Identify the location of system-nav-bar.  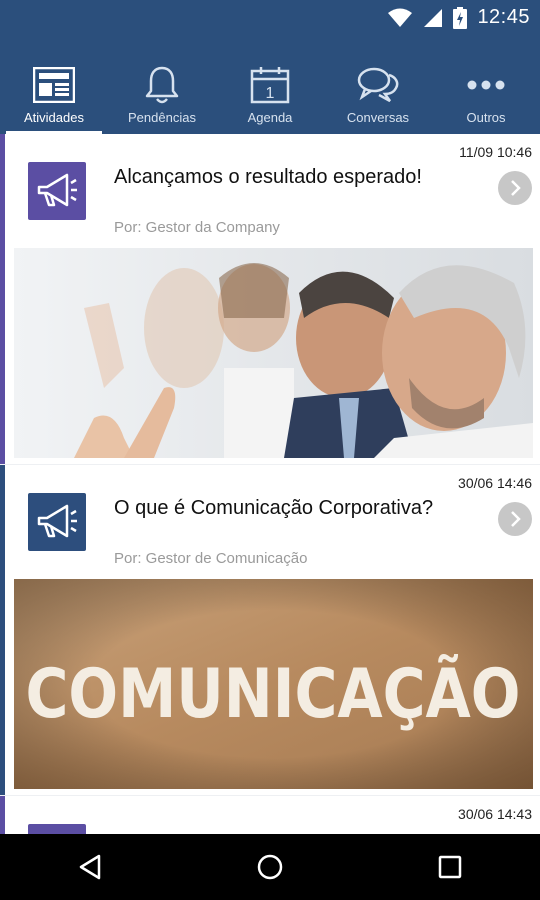
(270, 867).